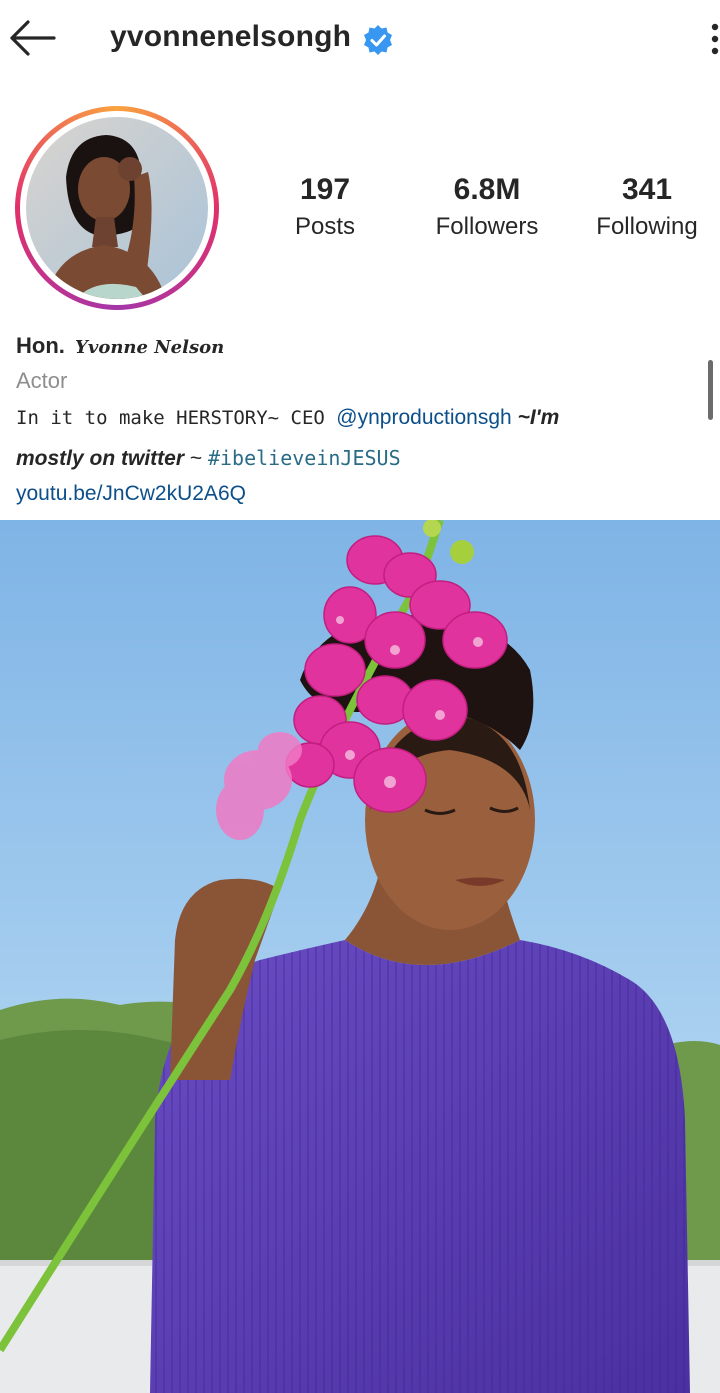 Image resolution: width=720 pixels, height=1393 pixels. Describe the element at coordinates (710, 390) in the screenshot. I see `scrollbar` at that location.